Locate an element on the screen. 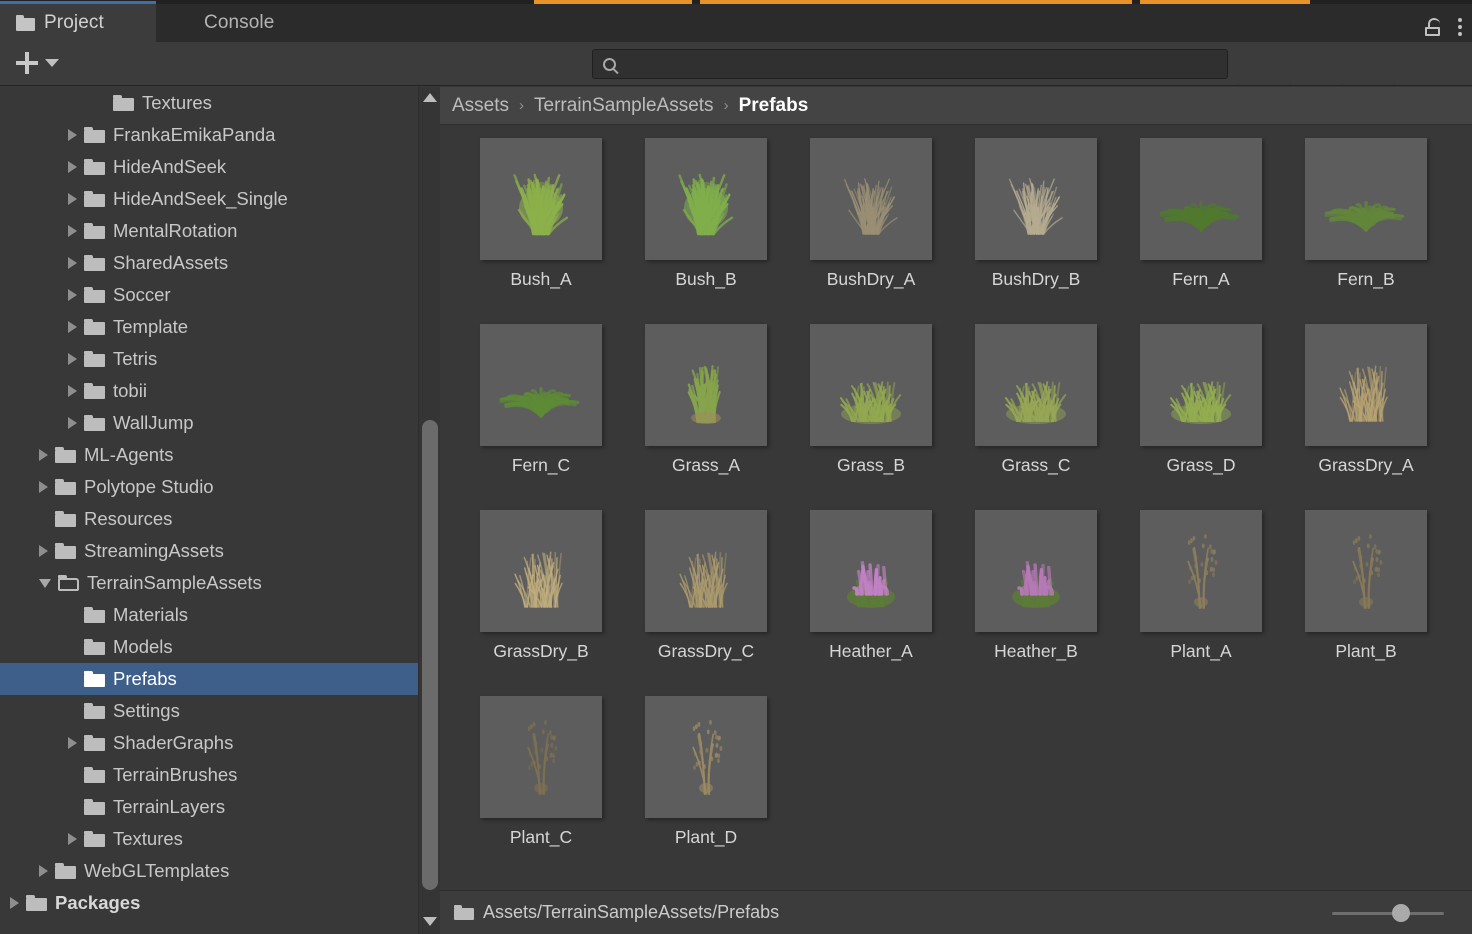 This screenshot has height=934, width=1472. tree-scrollbar is located at coordinates (429, 510).